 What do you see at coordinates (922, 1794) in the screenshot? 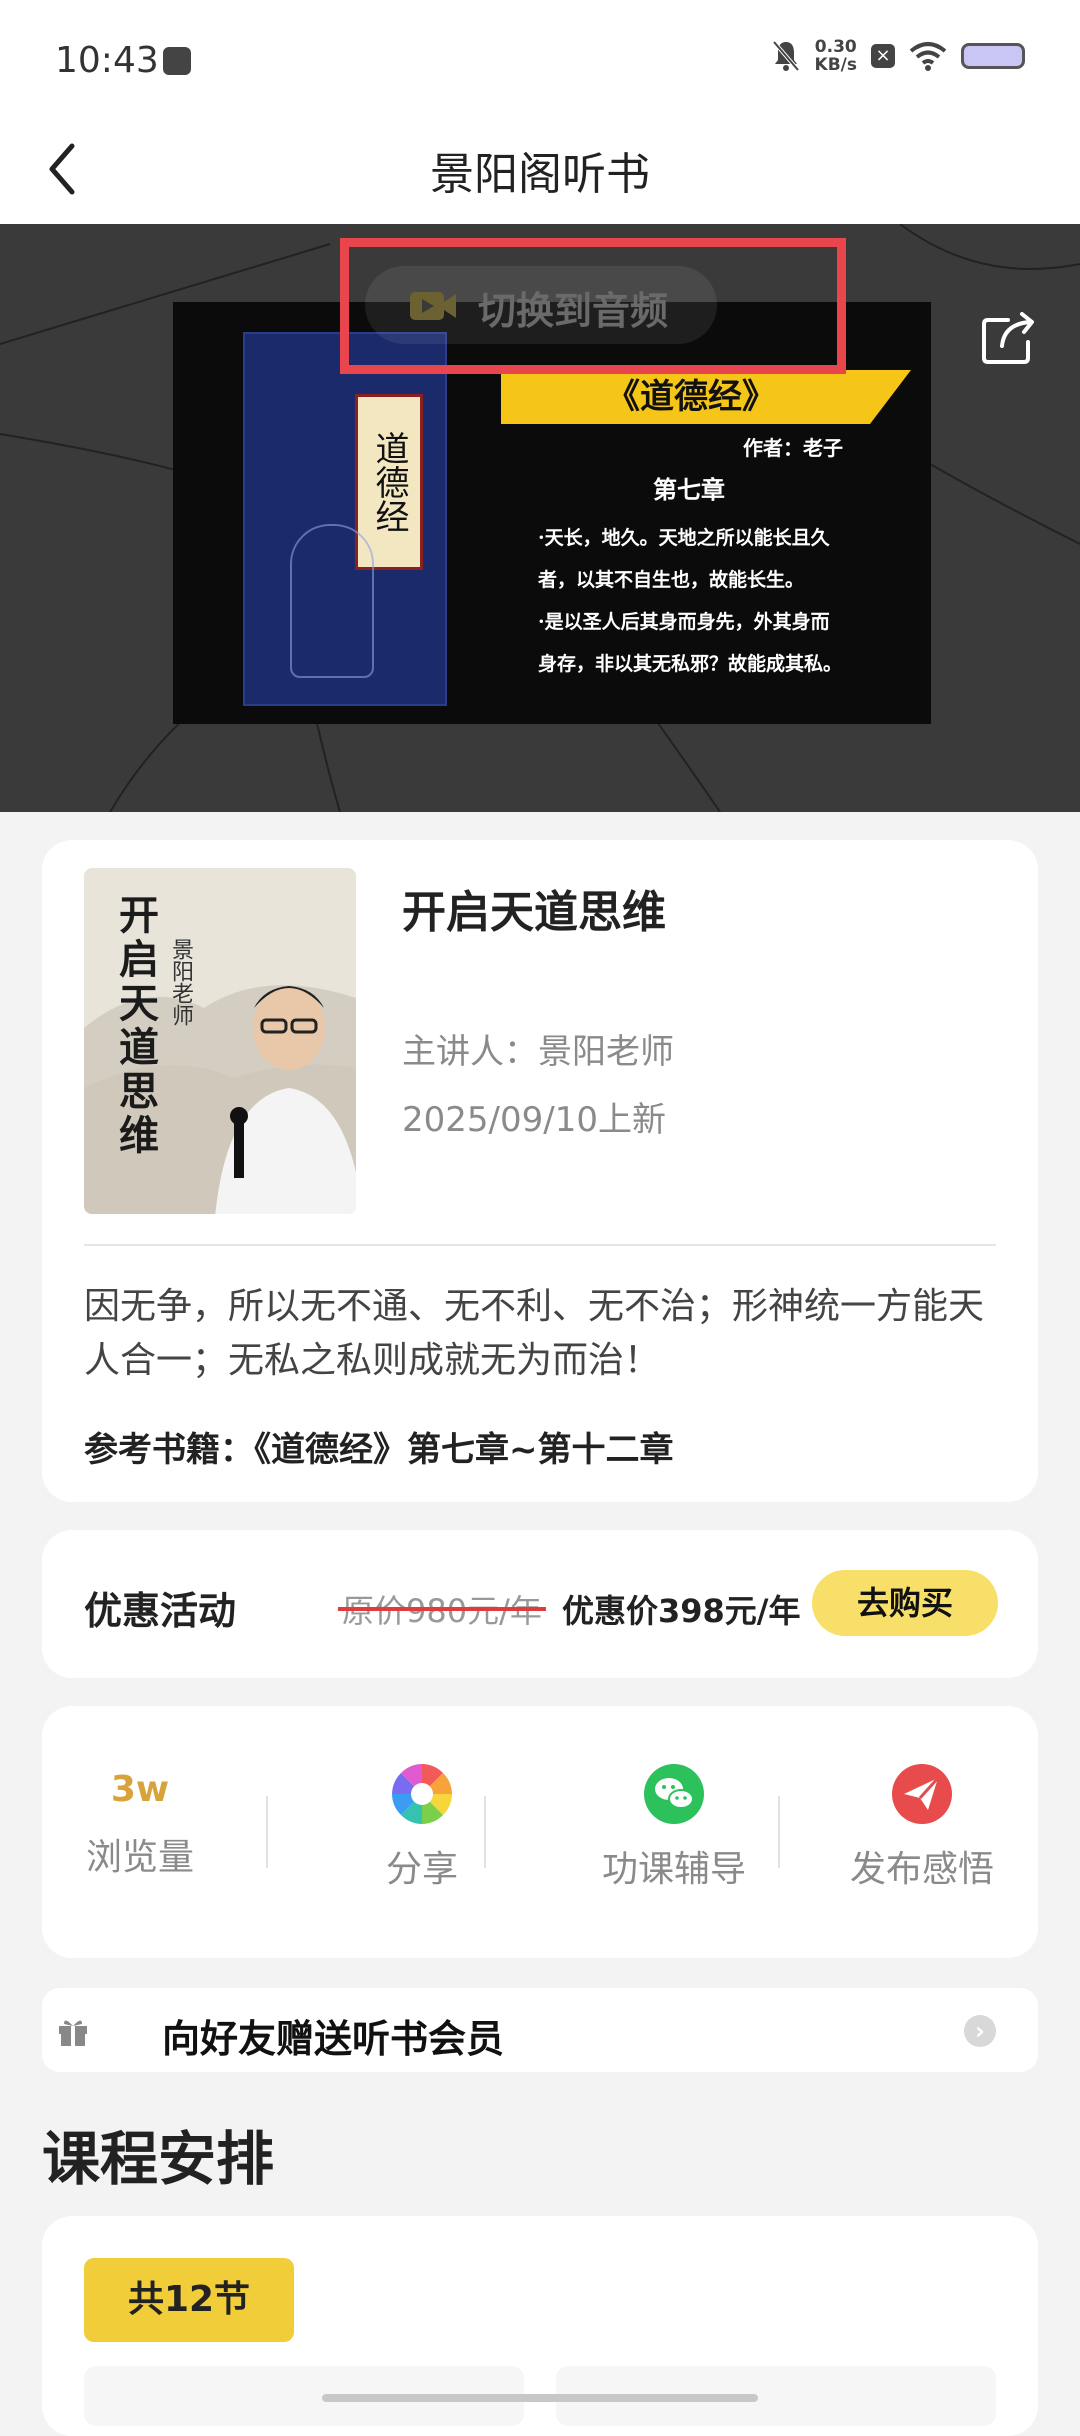
I see `send-plane-icon` at bounding box center [922, 1794].